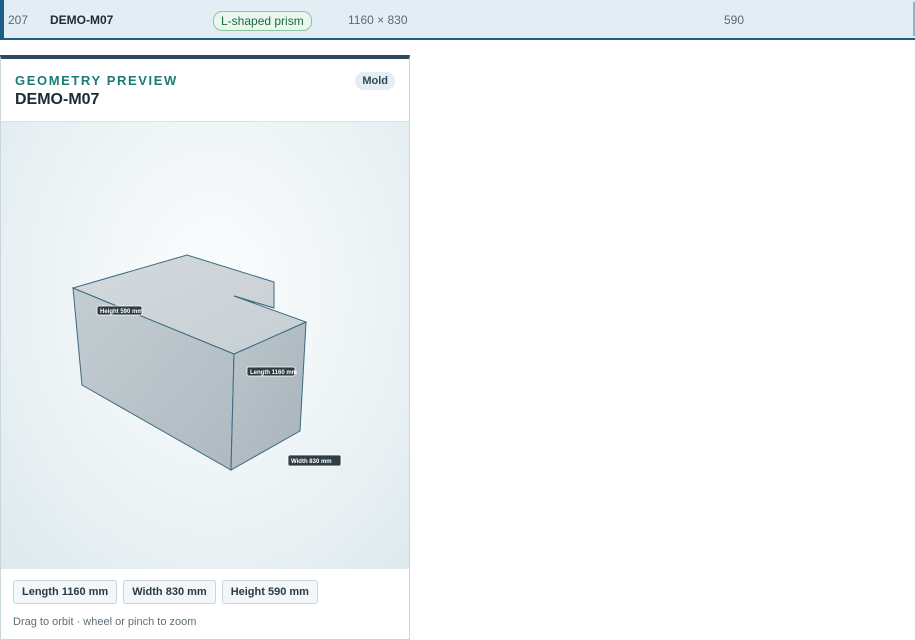 The width and height of the screenshot is (915, 640). I want to click on preview-header: GEOMETRY PREVIEW DEMO-M07 Mold, so click(205, 90).